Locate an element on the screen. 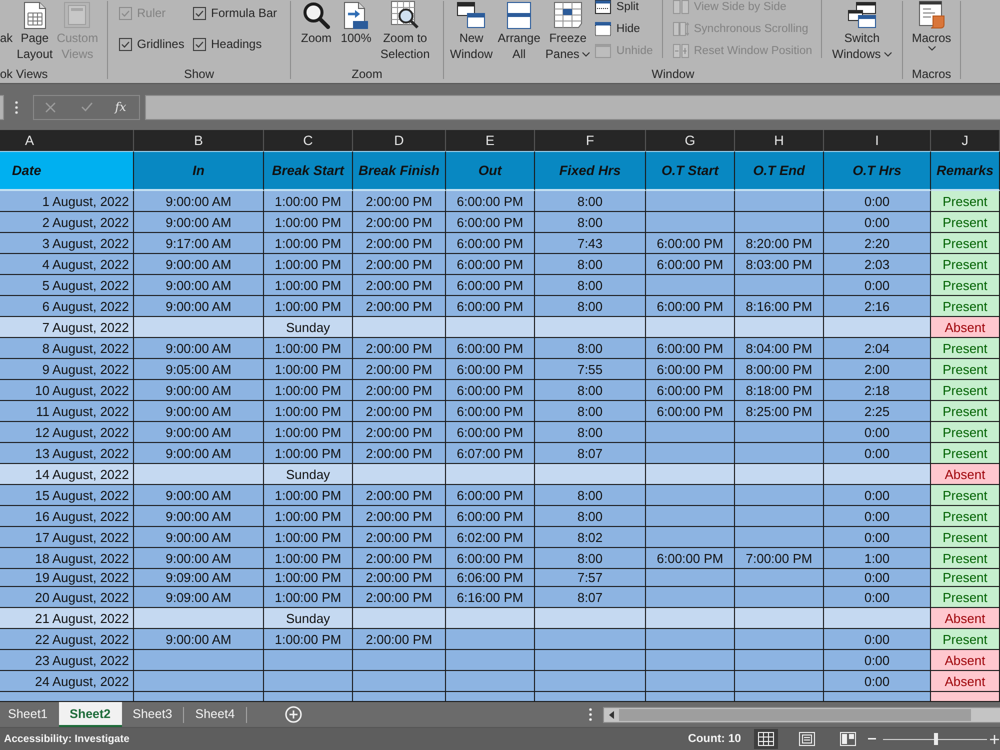 This screenshot has width=1000, height=750. table-cell: 6:06:00 PM is located at coordinates (490, 578).